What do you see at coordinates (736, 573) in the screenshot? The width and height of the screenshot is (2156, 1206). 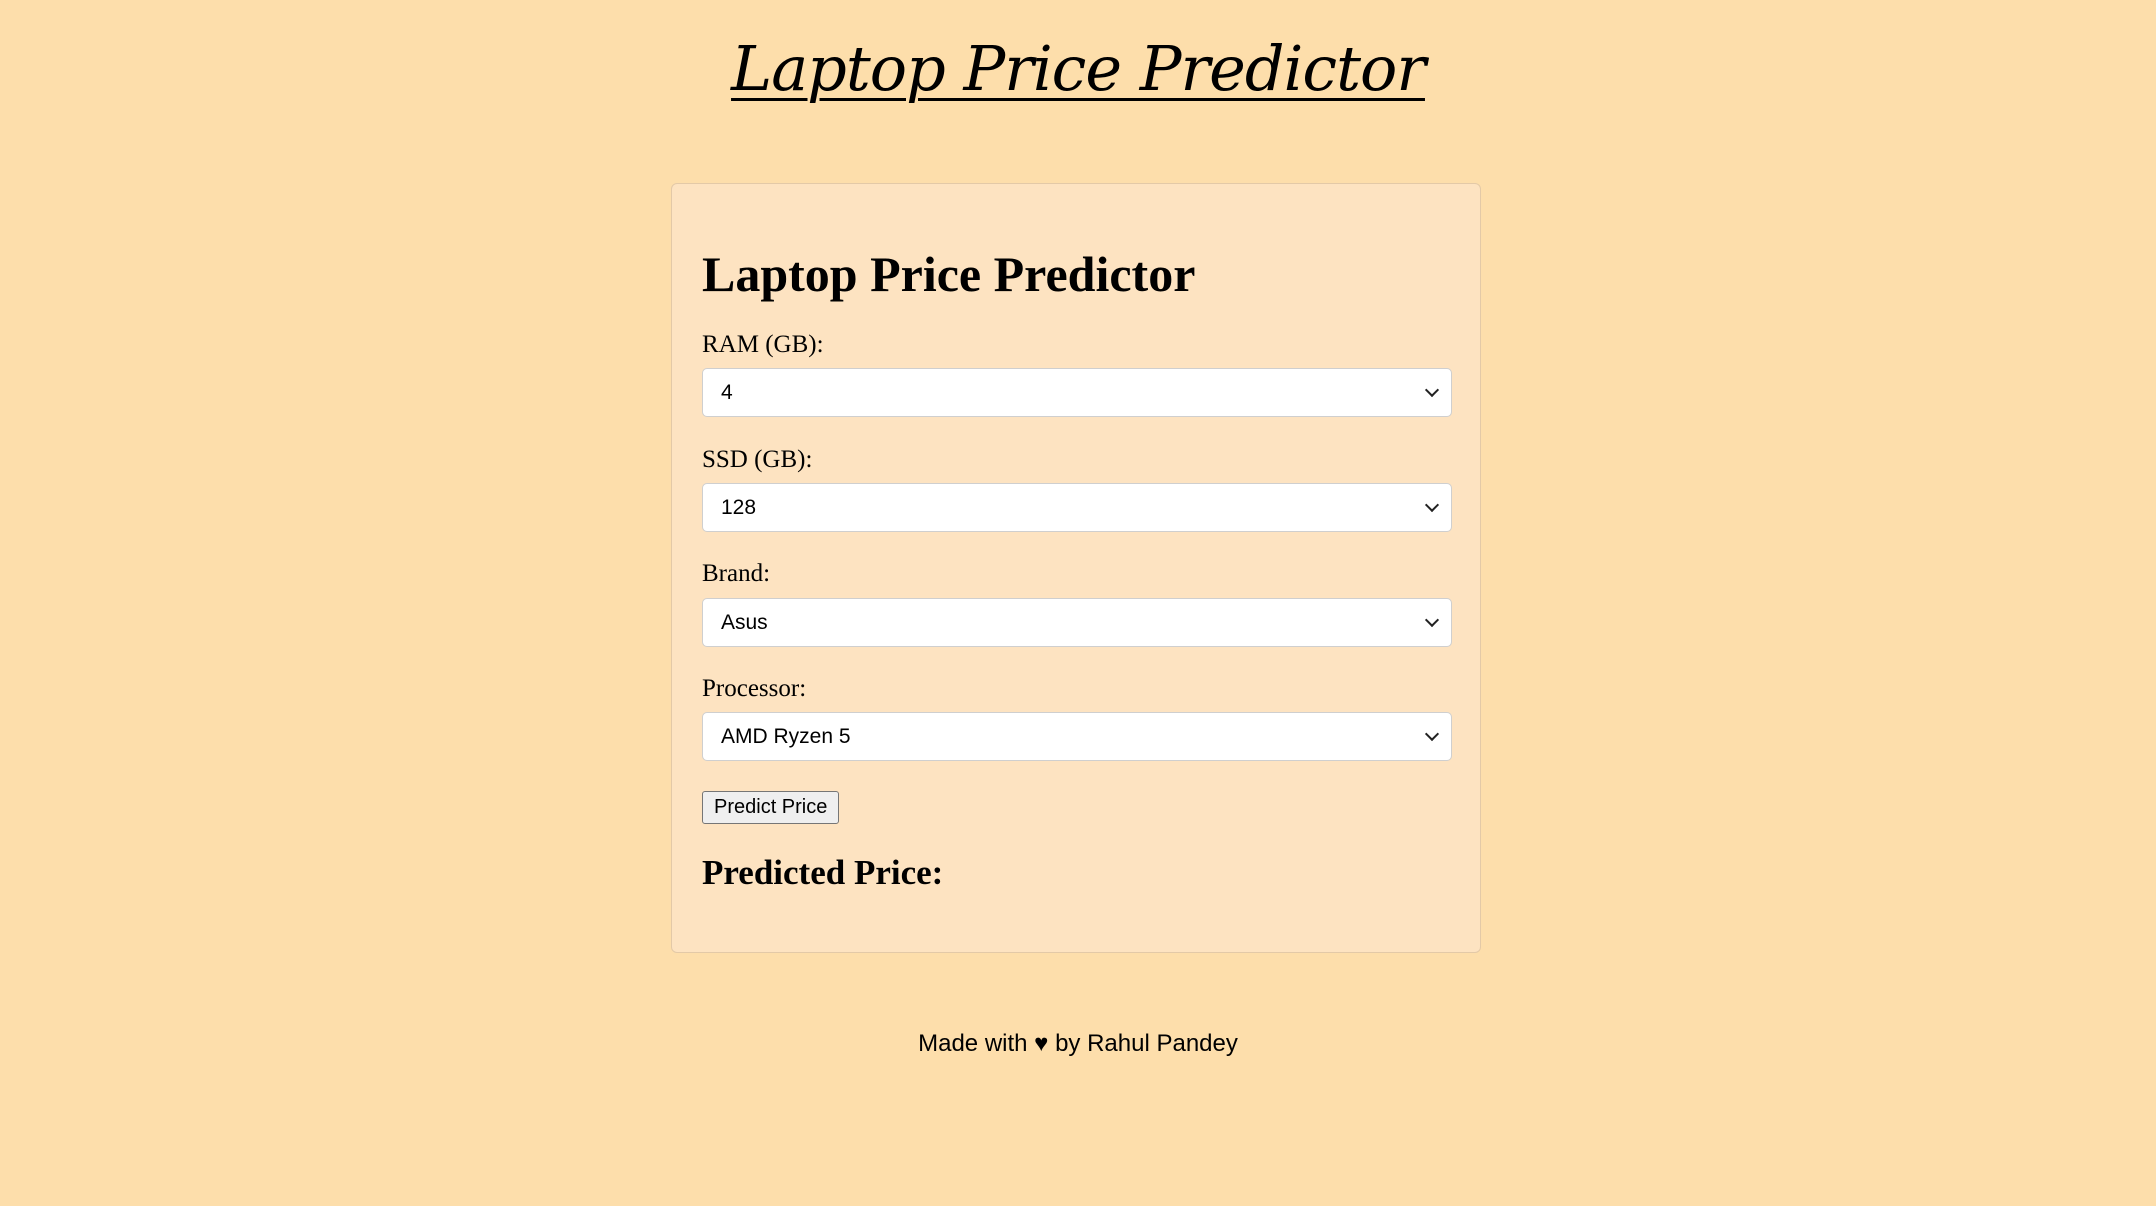 I see `brand-label: Brand:` at bounding box center [736, 573].